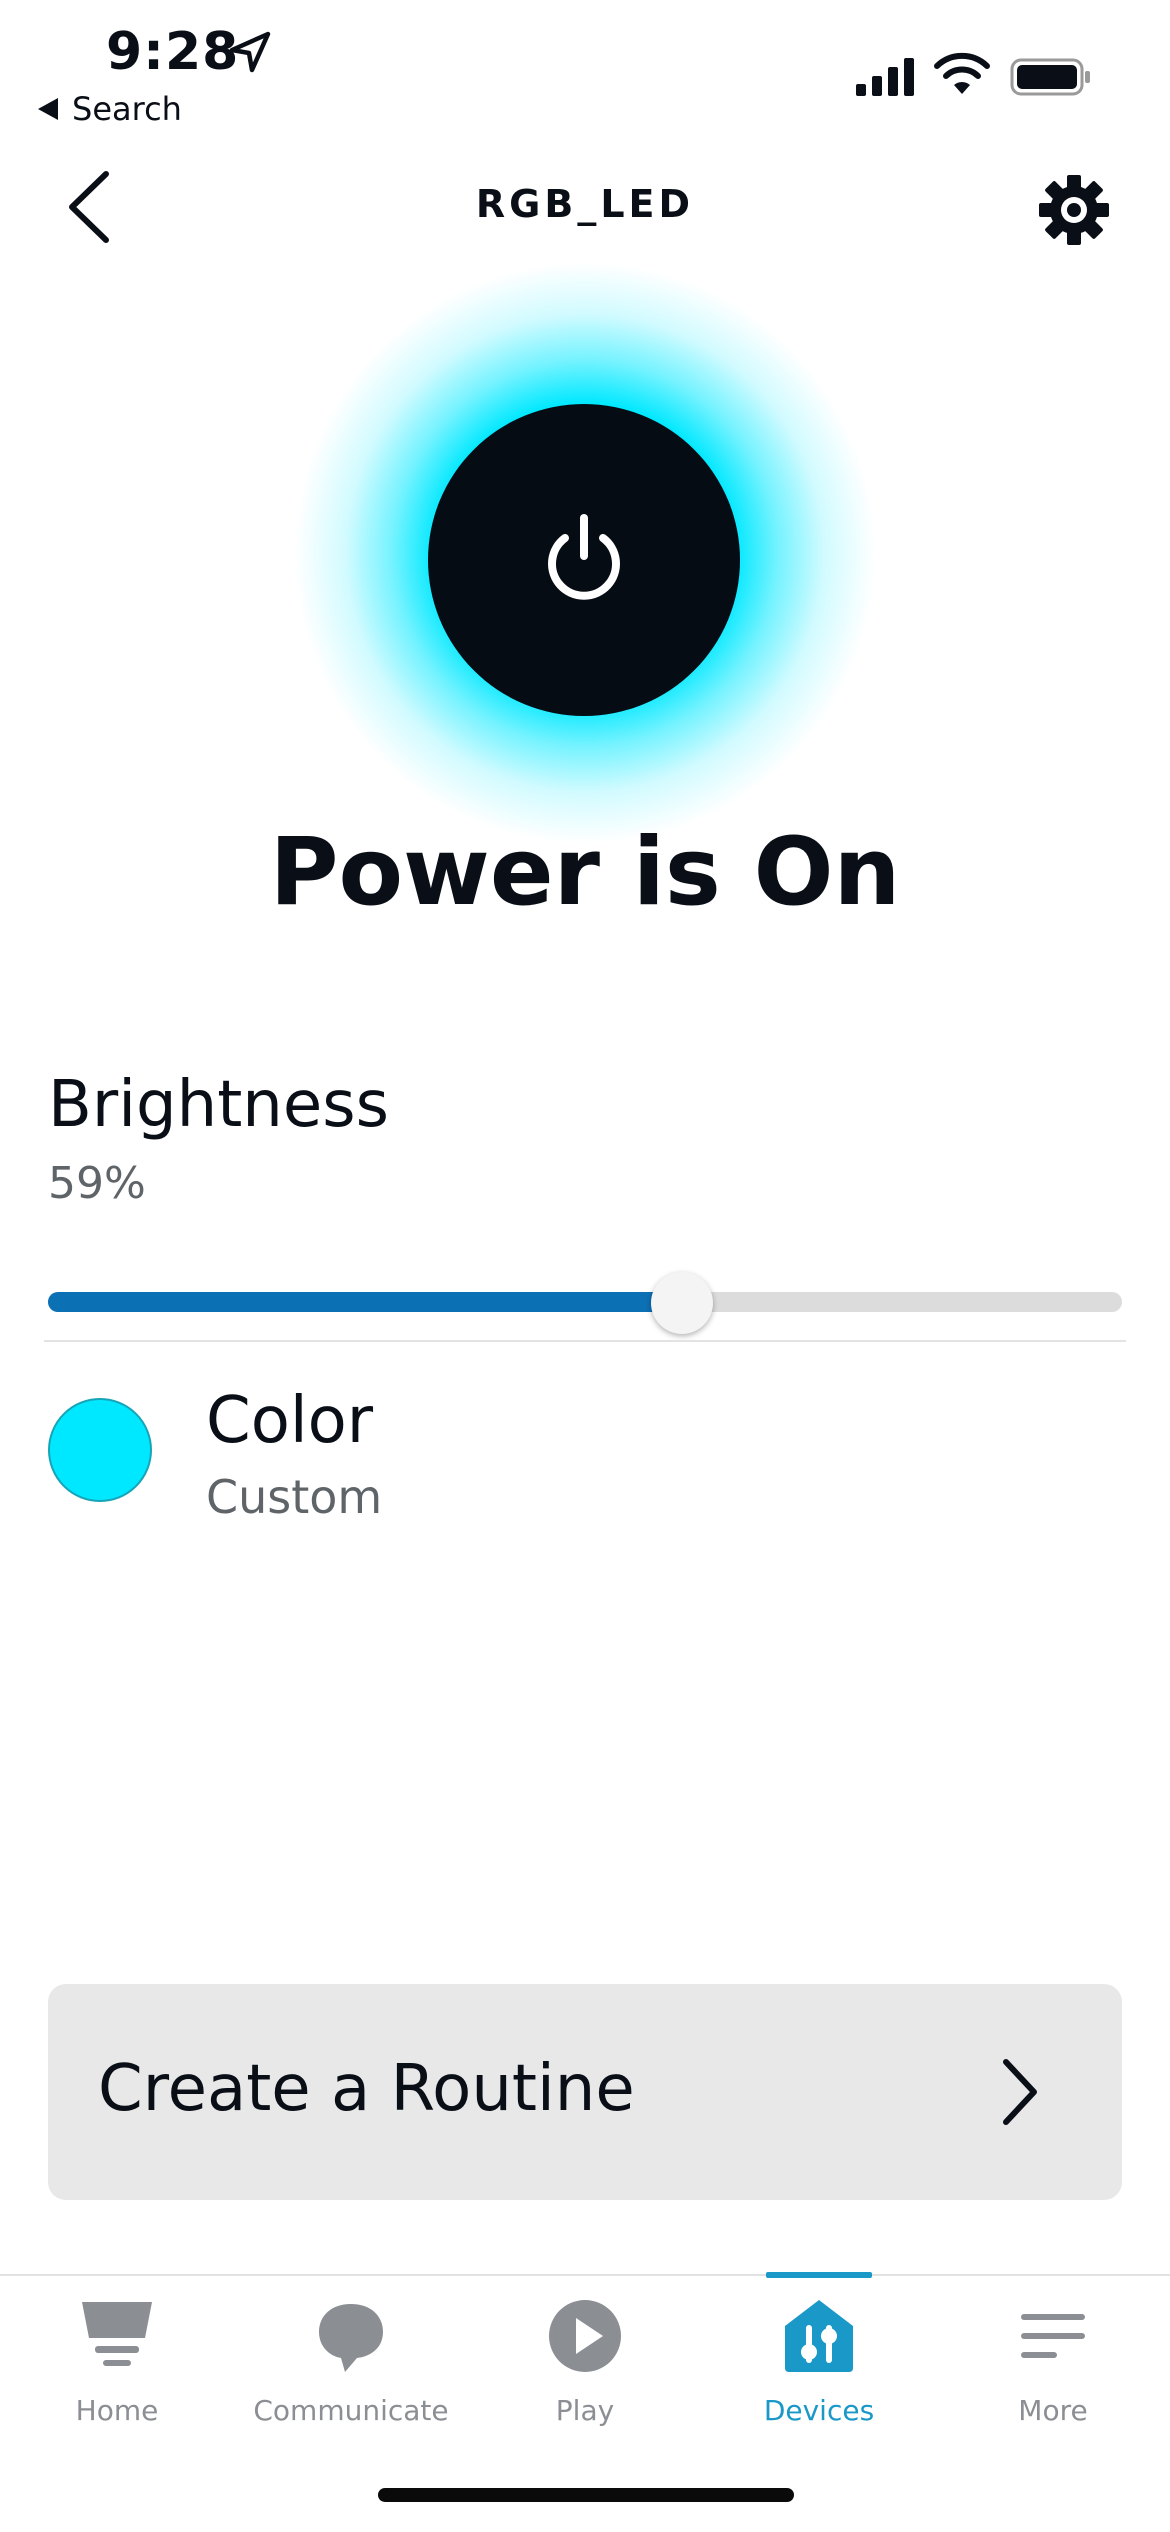  What do you see at coordinates (1053, 2410) in the screenshot?
I see `tab-label: More` at bounding box center [1053, 2410].